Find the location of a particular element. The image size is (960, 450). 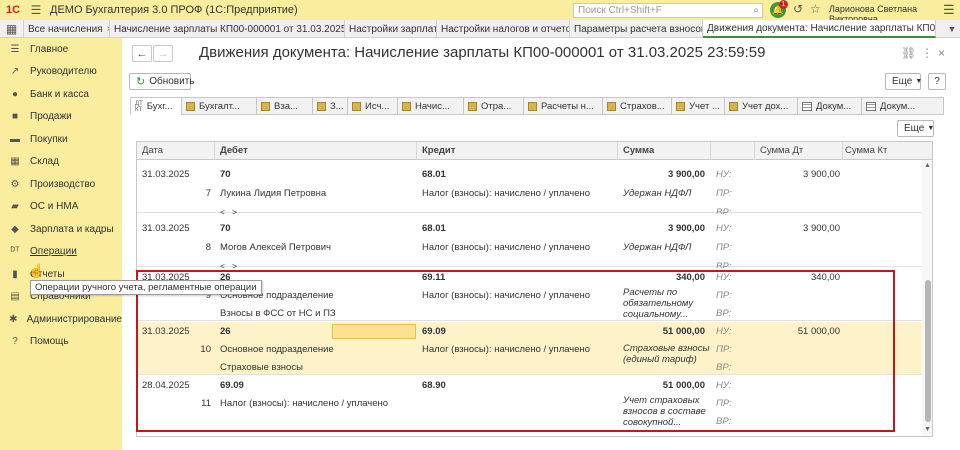

row-number: 8 is located at coordinates (208, 247).